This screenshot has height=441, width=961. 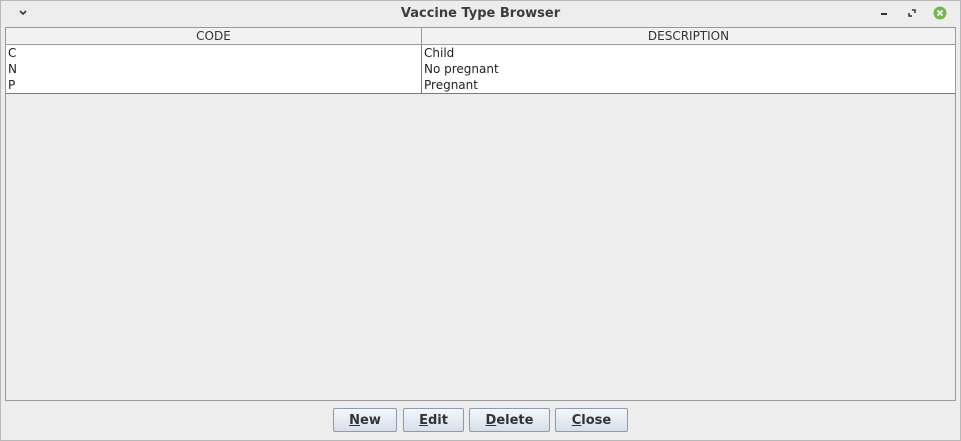 I want to click on close-button: Close, so click(x=591, y=420).